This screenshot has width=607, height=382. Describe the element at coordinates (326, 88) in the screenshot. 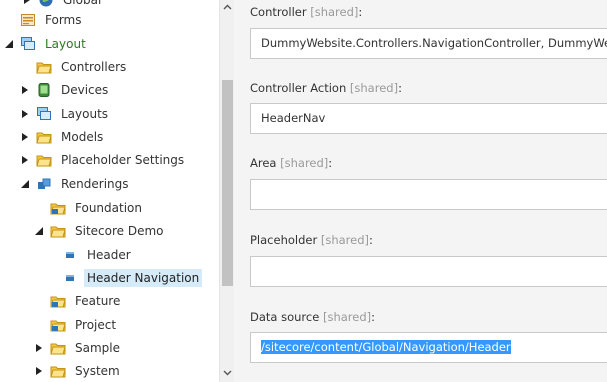

I see `controller-action-label: Controller Action [shared]:` at that location.